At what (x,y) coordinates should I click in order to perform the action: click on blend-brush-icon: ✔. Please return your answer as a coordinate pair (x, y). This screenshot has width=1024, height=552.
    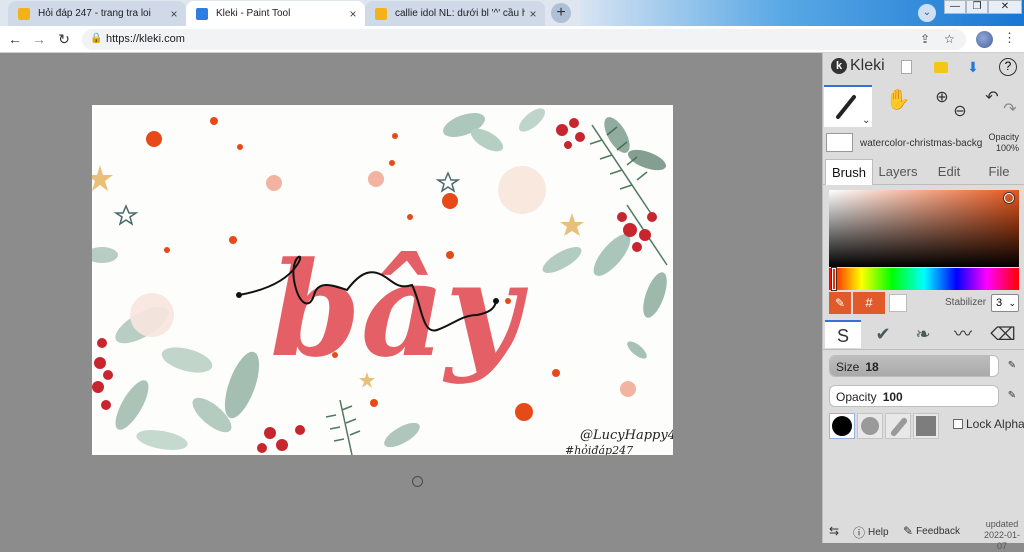
    Looking at the image, I should click on (883, 334).